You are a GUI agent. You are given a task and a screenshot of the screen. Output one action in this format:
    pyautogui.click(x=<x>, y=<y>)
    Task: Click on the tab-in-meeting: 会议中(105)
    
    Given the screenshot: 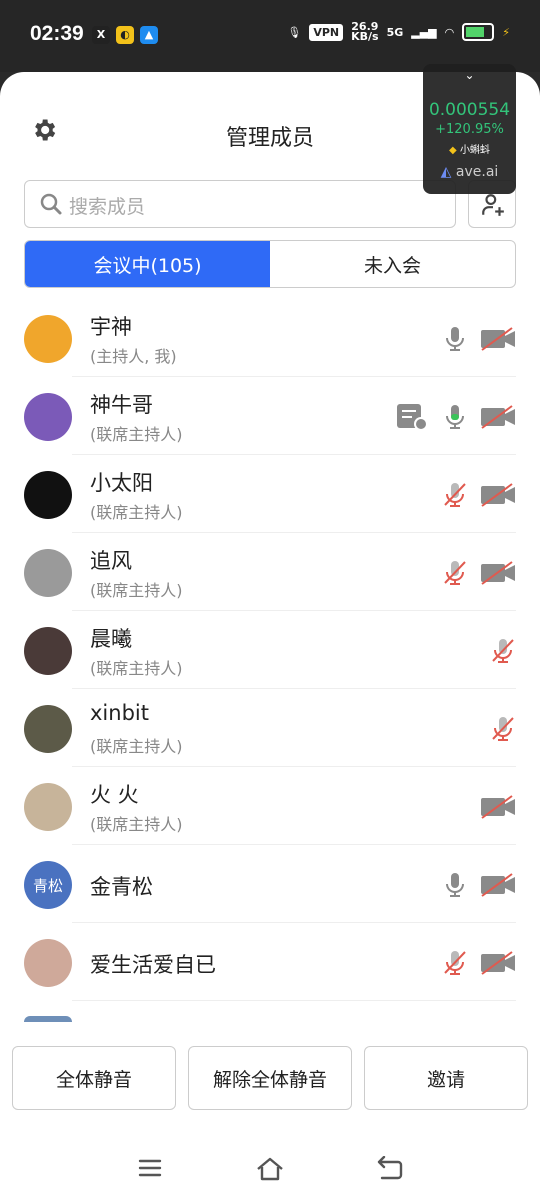 What is the action you would take?
    pyautogui.click(x=147, y=264)
    